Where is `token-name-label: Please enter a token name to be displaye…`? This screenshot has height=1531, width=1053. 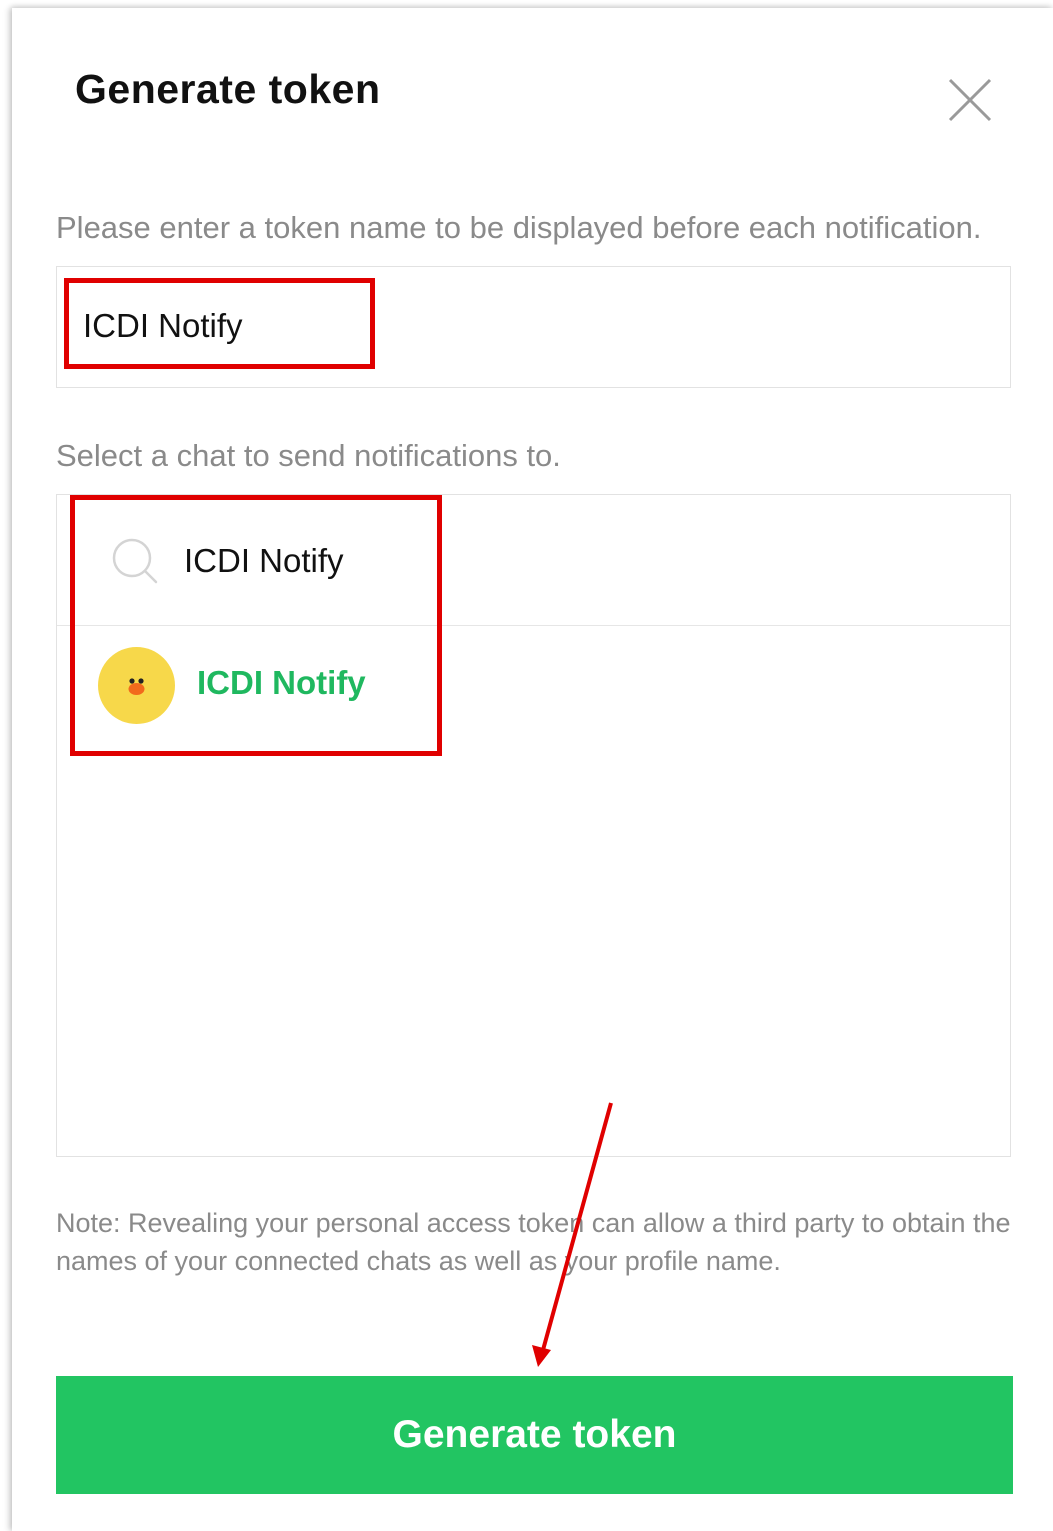 token-name-label: Please enter a token name to be displaye… is located at coordinates (519, 227).